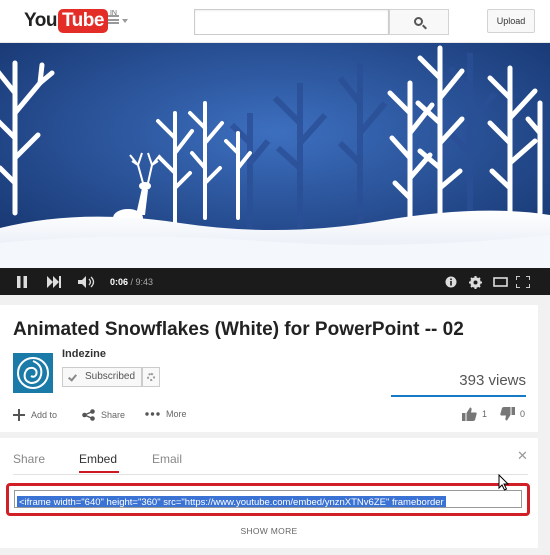  What do you see at coordinates (523, 414) in the screenshot?
I see `dislike-count: 0` at bounding box center [523, 414].